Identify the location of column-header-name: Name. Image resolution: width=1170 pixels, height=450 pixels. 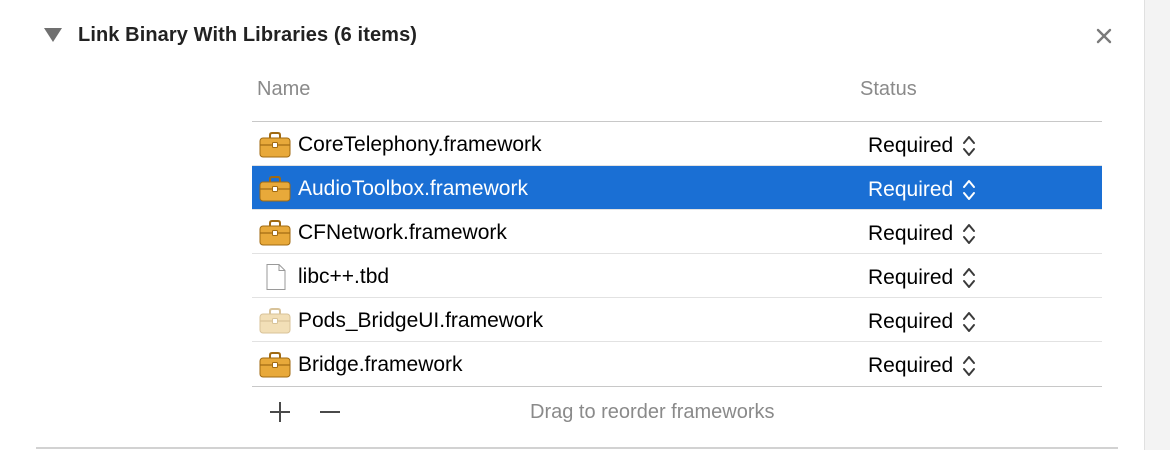
(283, 89).